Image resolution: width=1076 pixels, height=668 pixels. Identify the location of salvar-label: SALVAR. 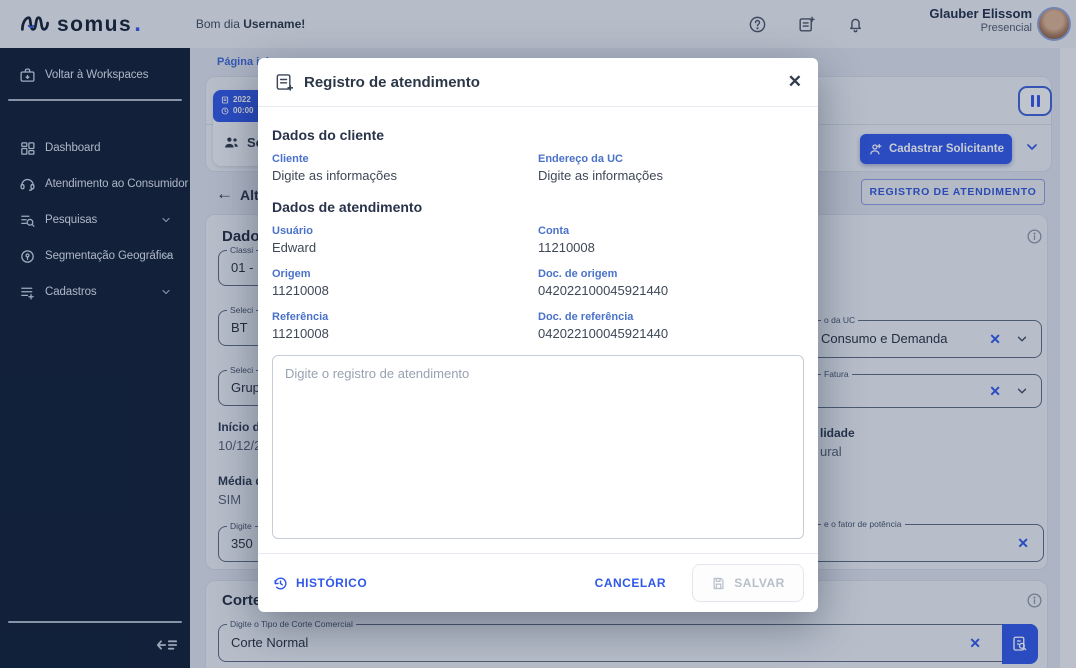
(759, 583).